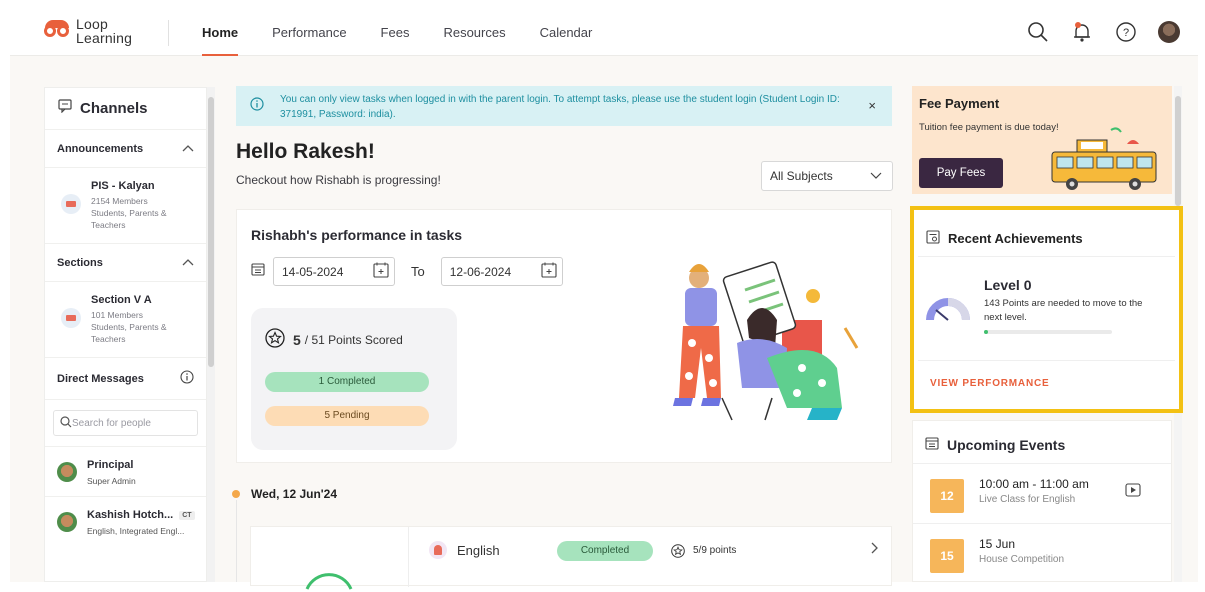  I want to click on points-scored: 5, so click(297, 339).